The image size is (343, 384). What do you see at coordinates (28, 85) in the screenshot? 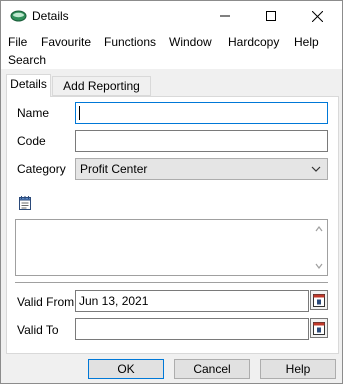
I see `tab-details: Details` at bounding box center [28, 85].